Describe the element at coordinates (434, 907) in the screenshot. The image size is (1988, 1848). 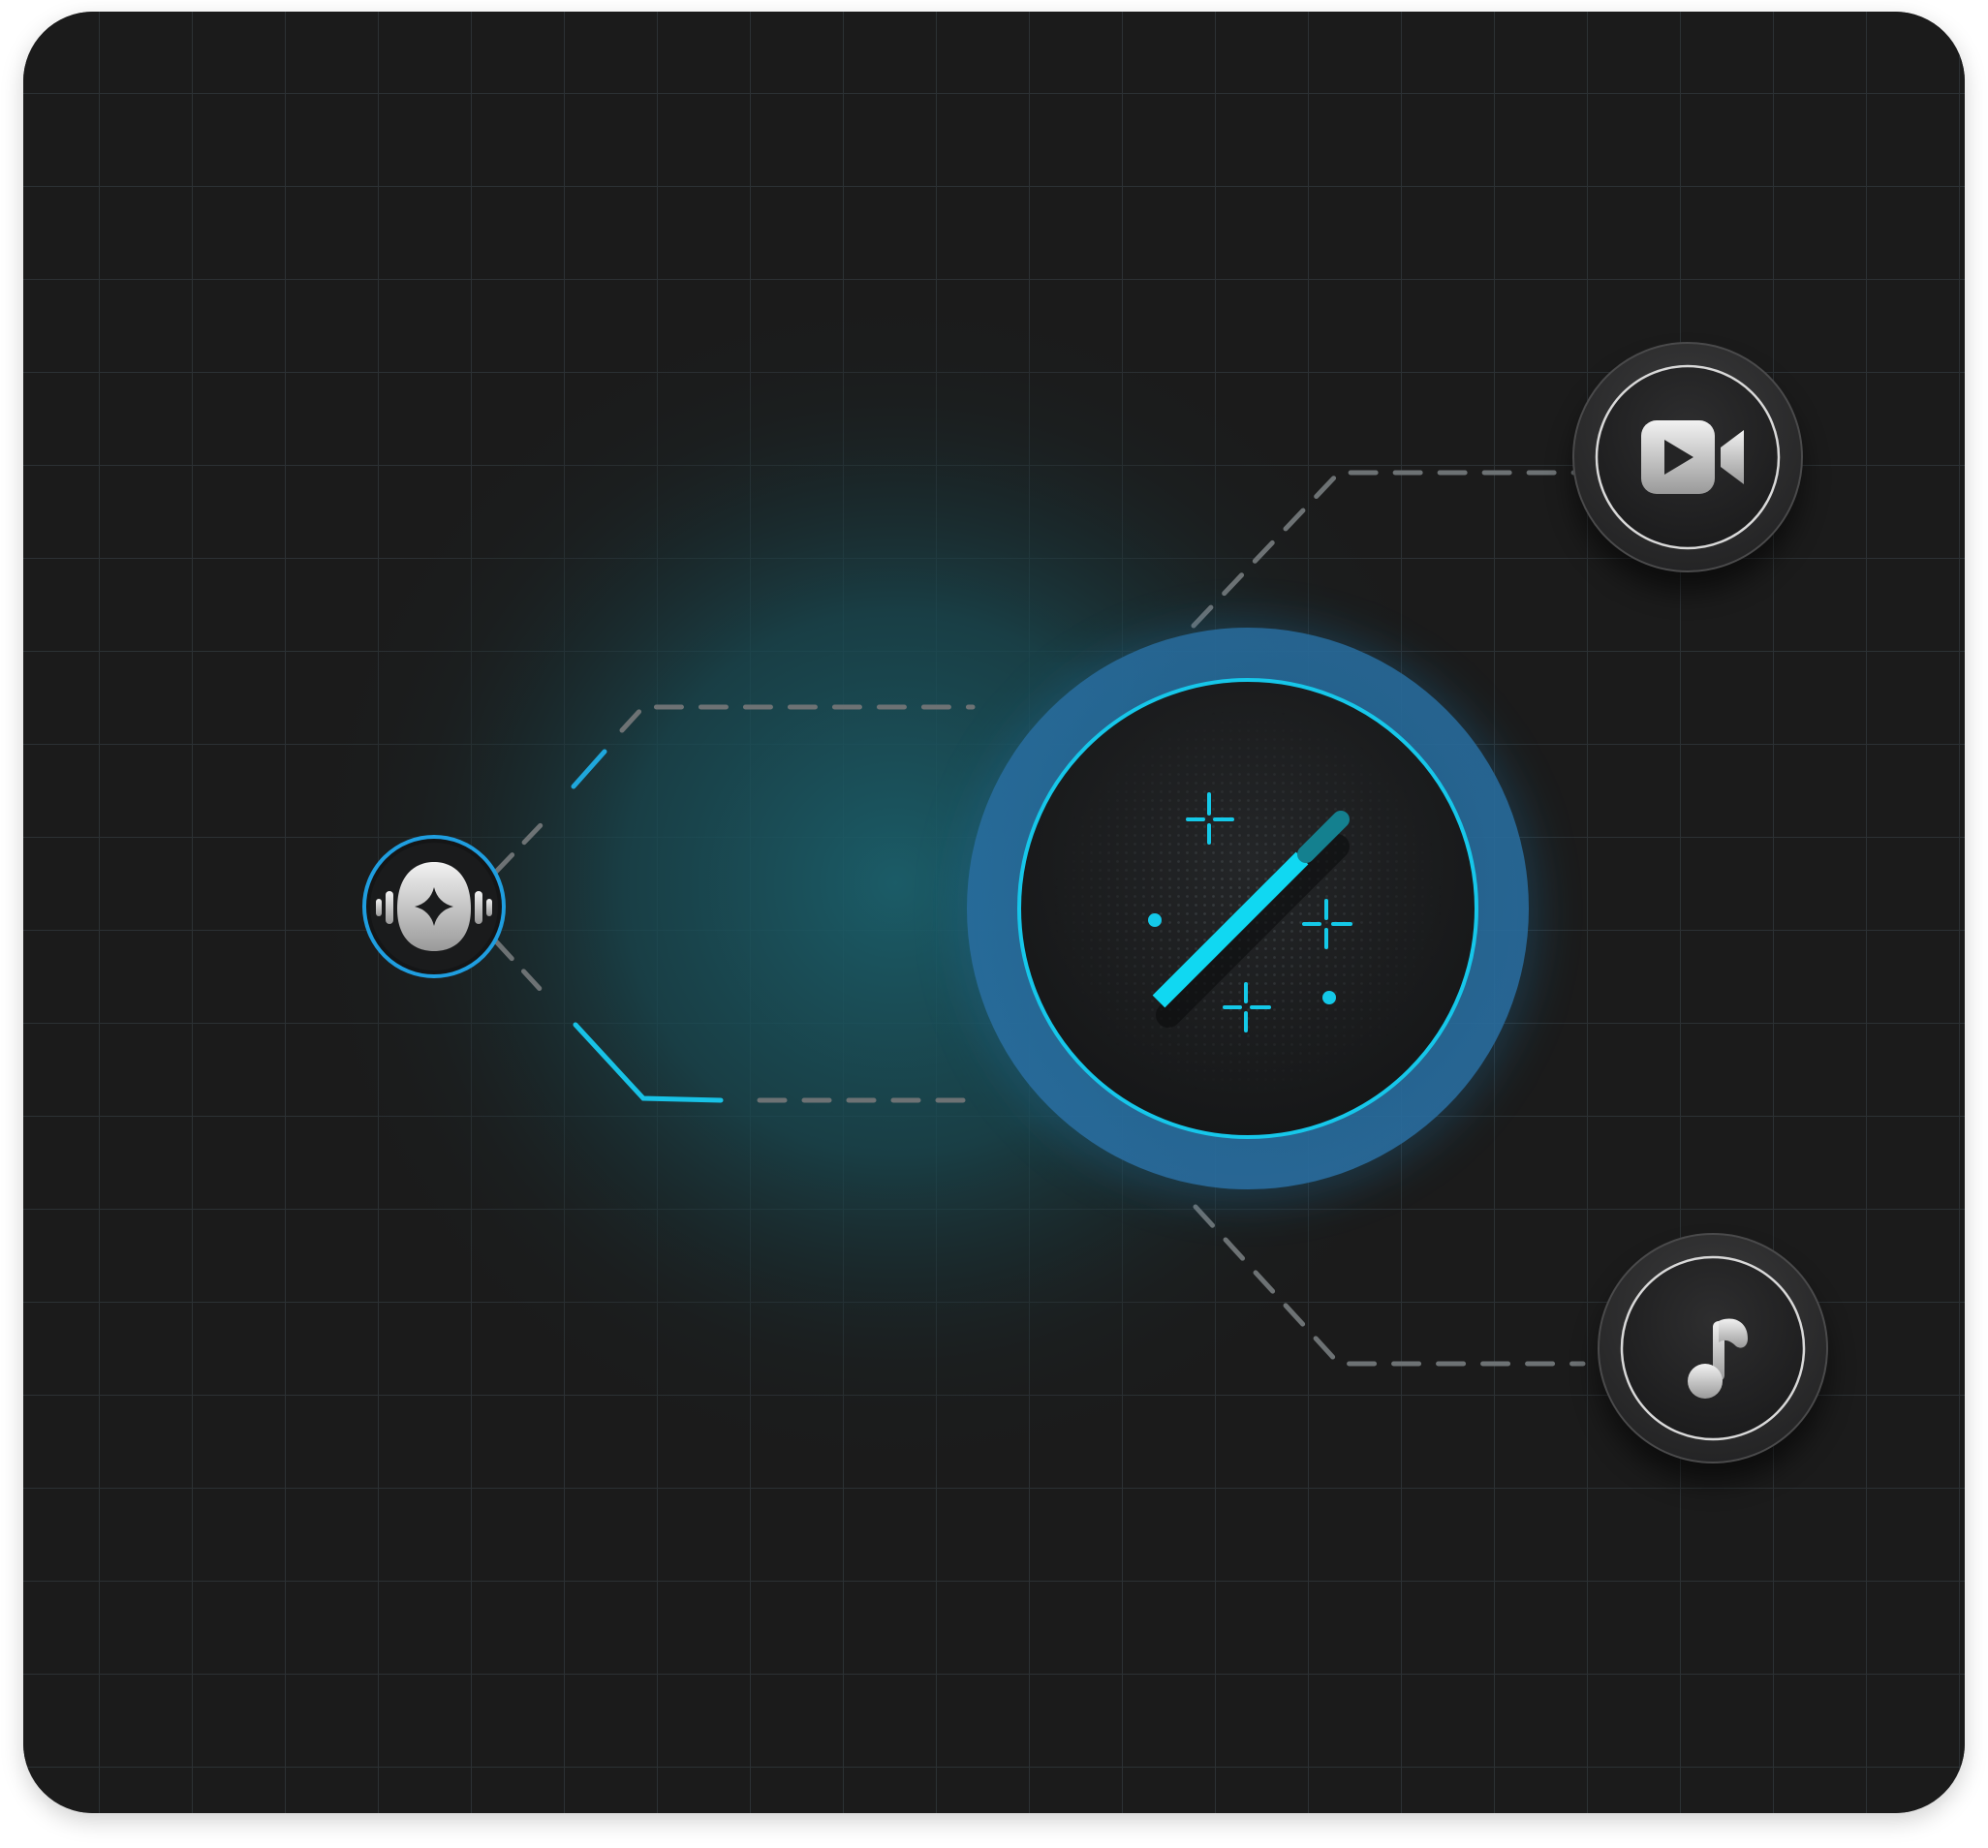
I see `audio-node` at that location.